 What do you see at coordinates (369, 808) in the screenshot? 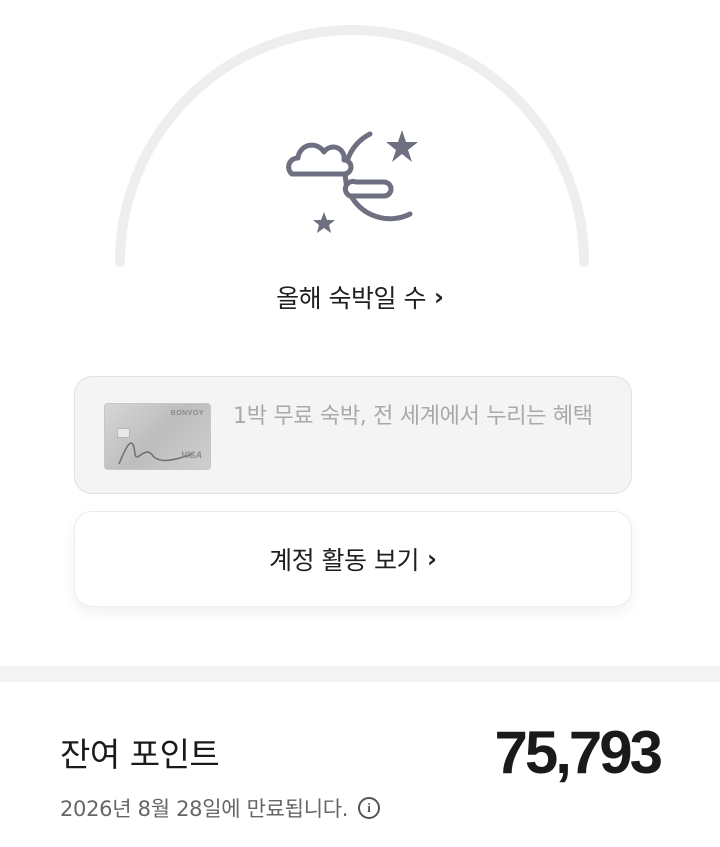
I see `info-icon: i` at bounding box center [369, 808].